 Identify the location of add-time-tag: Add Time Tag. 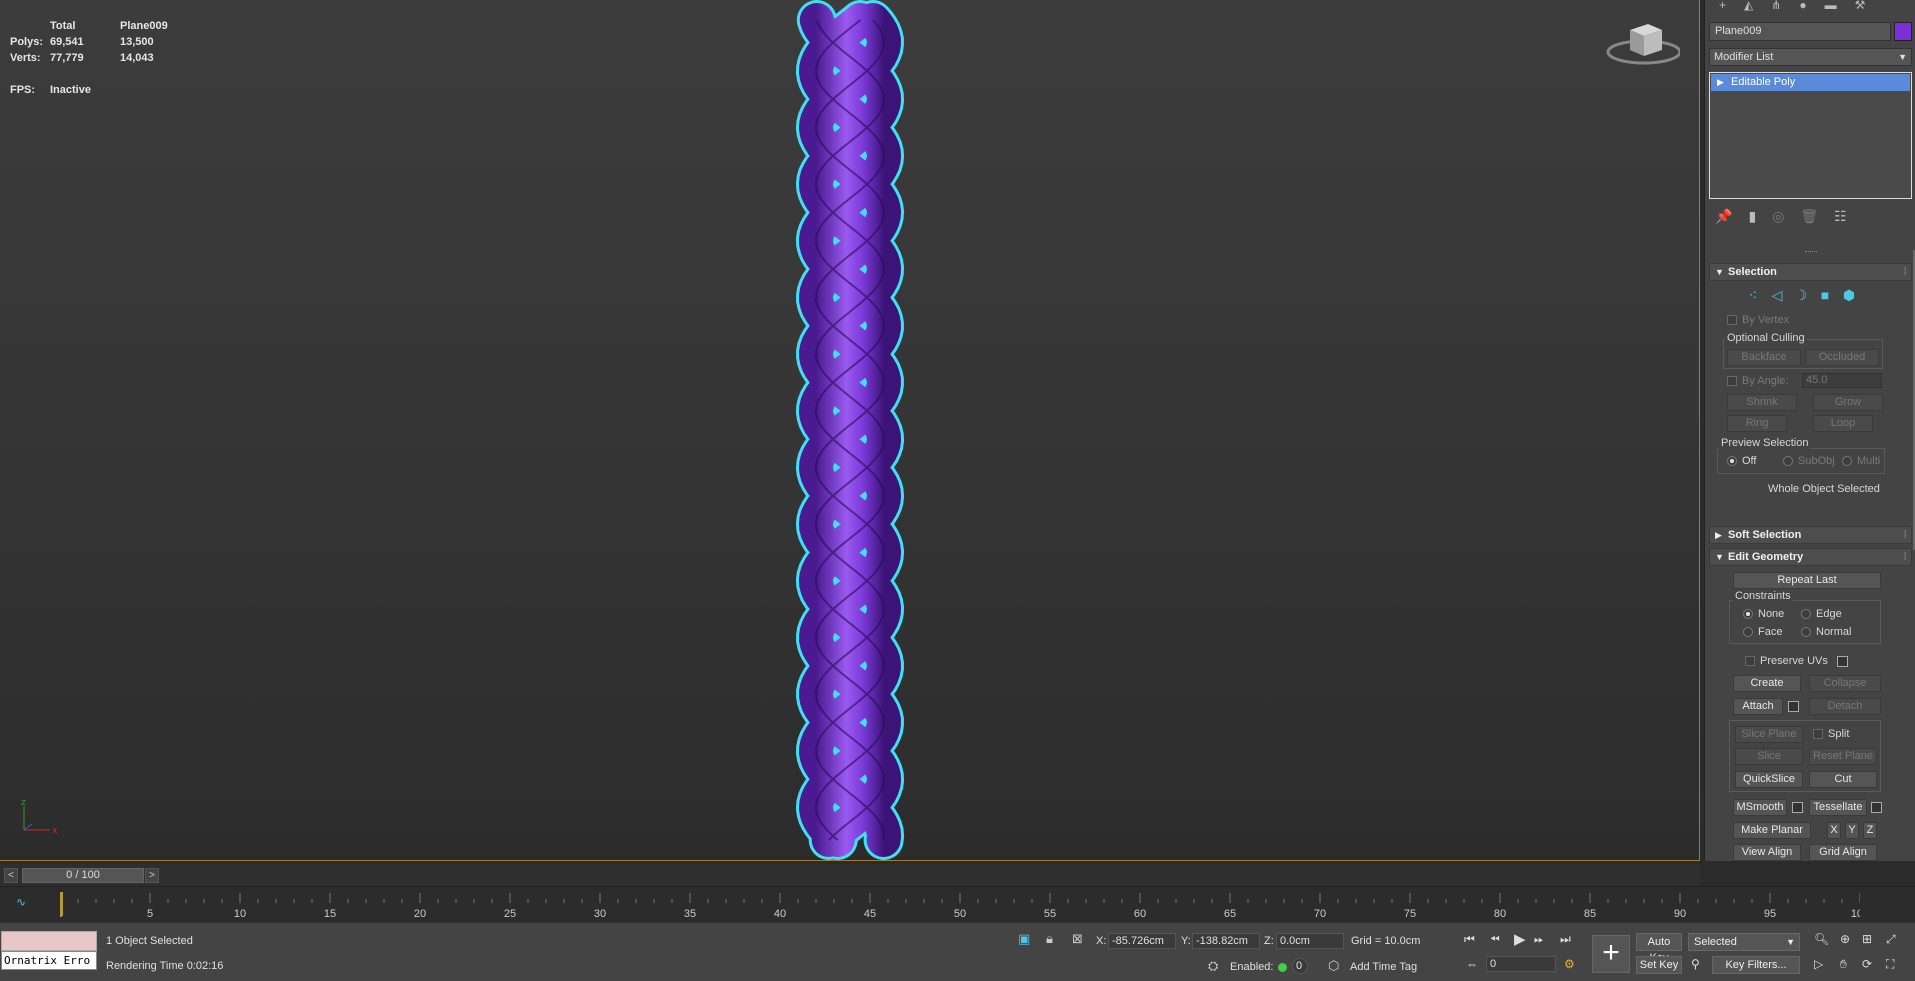
(1383, 967).